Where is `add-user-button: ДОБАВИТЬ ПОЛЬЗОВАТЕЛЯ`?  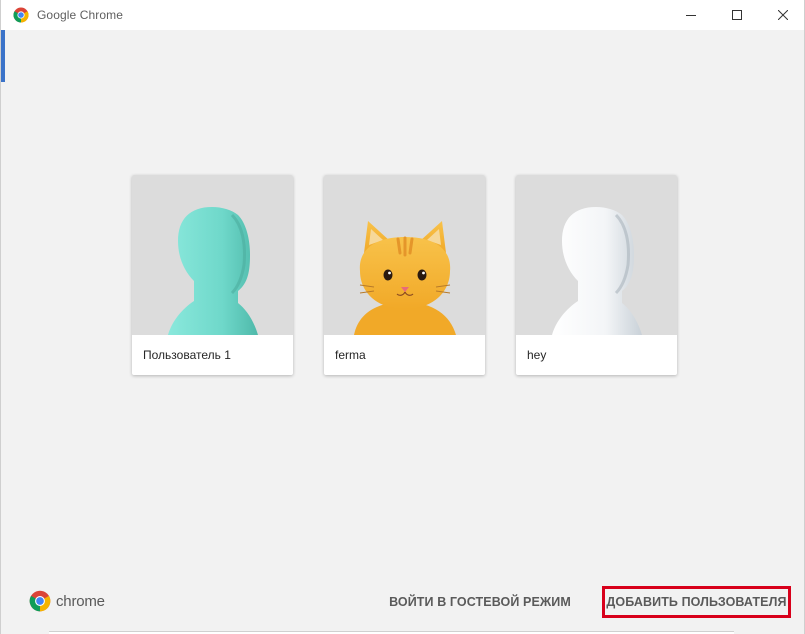
add-user-button: ДОБАВИТЬ ПОЛЬЗОВАТЕЛЯ is located at coordinates (696, 602).